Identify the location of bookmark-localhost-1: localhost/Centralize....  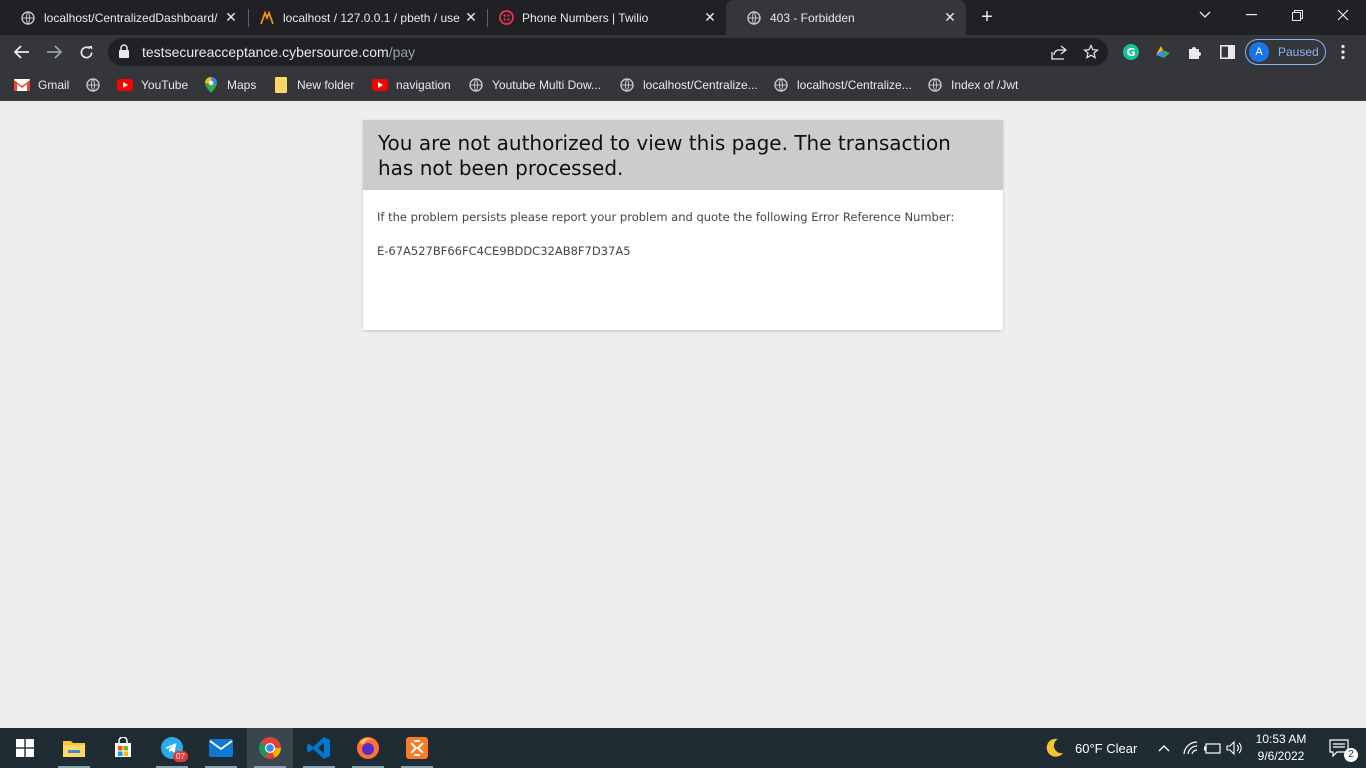
(688, 85).